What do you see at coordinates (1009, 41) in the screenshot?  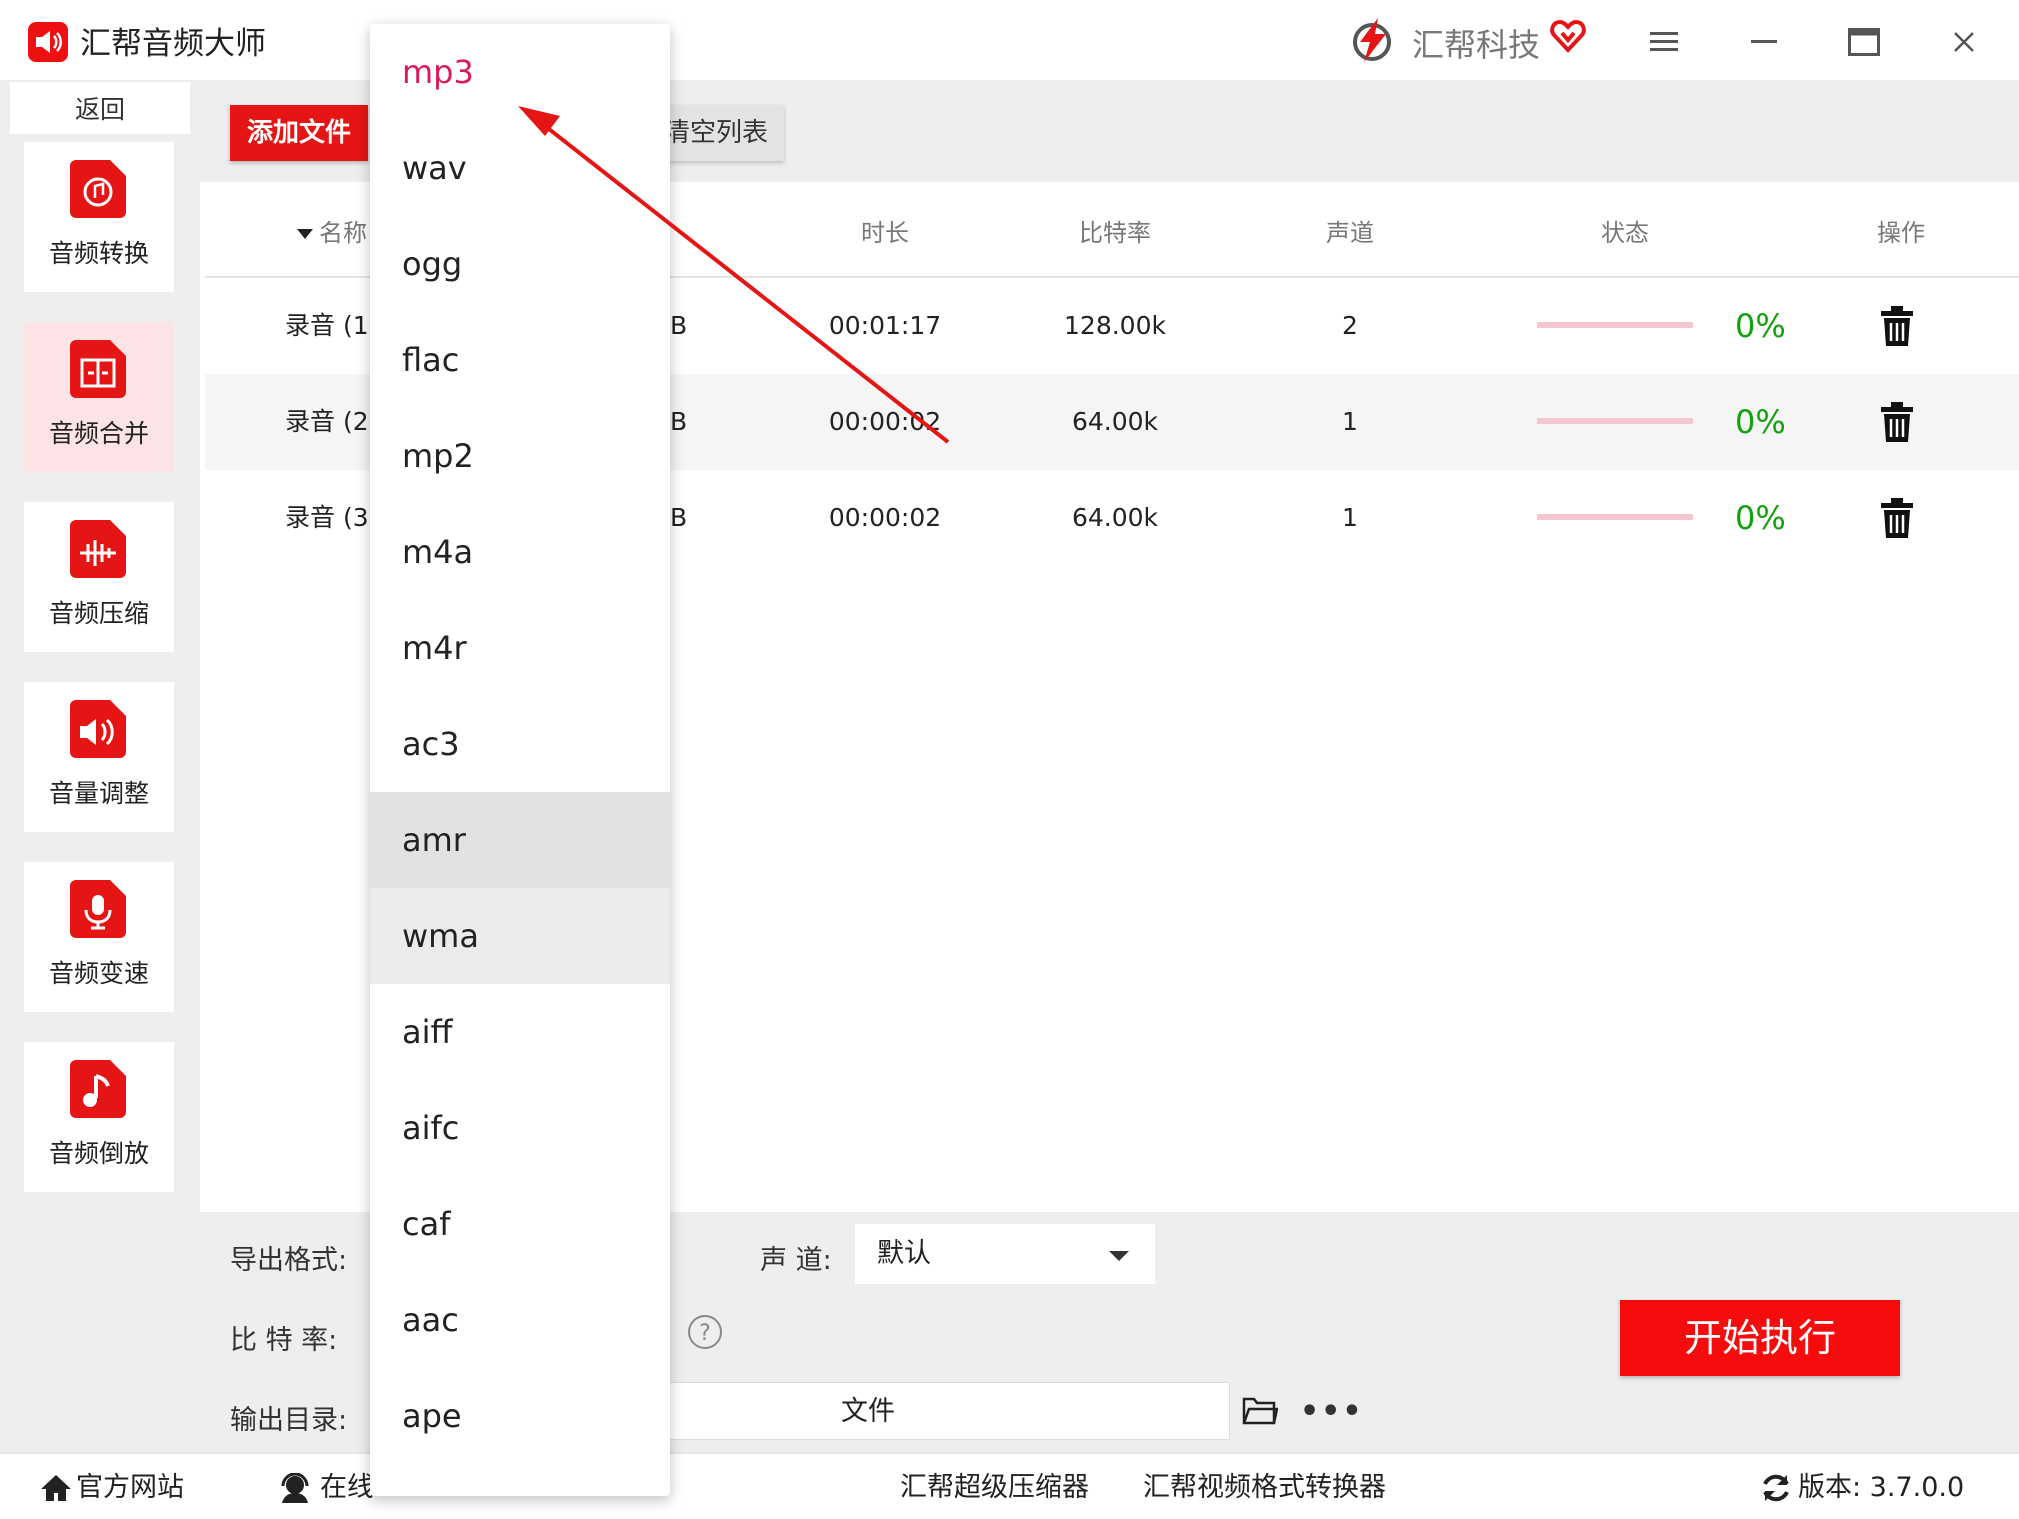 I see `title-bar: 汇帮音频大师 汇帮科技` at bounding box center [1009, 41].